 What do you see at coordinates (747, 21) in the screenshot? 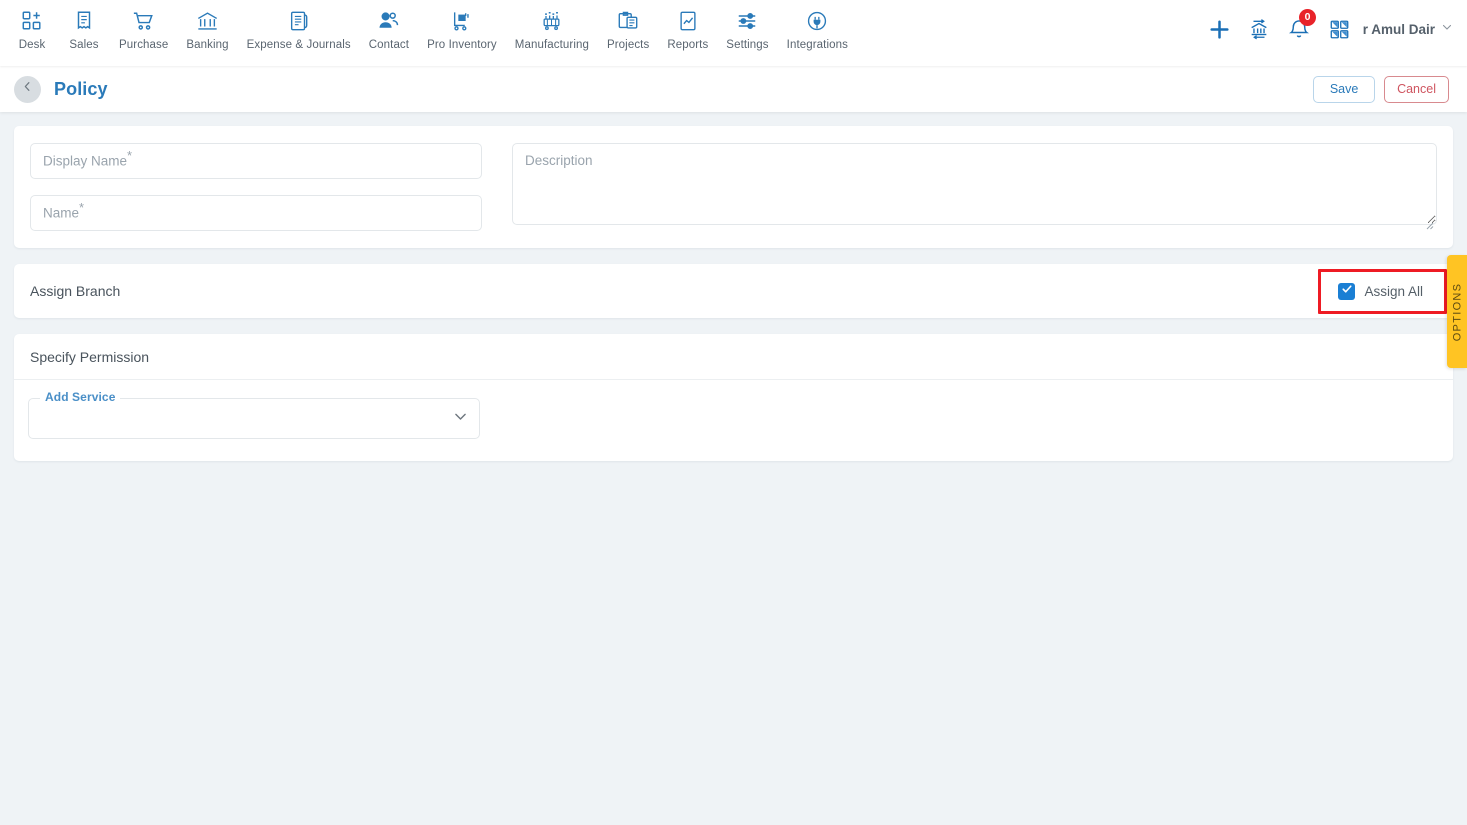
I see `settings-icon` at bounding box center [747, 21].